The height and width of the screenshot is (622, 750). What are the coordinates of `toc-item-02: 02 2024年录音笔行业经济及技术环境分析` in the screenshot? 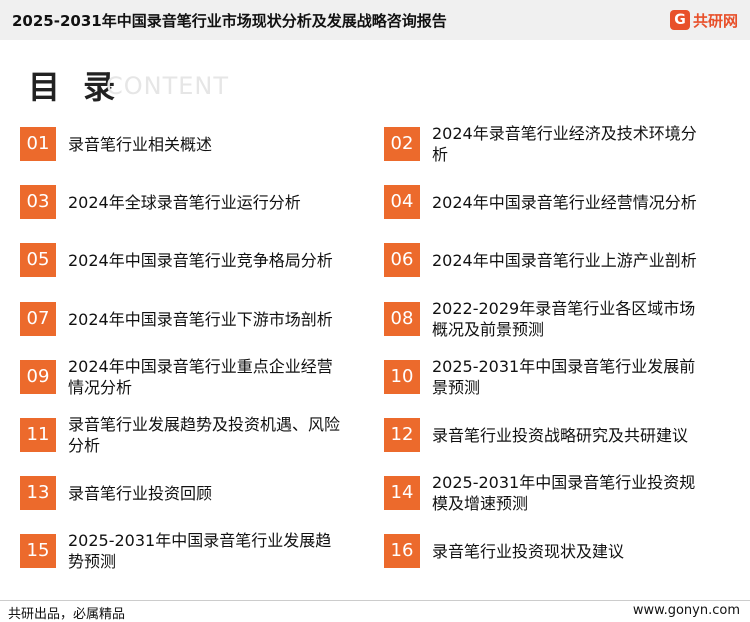 It's located at (551, 144).